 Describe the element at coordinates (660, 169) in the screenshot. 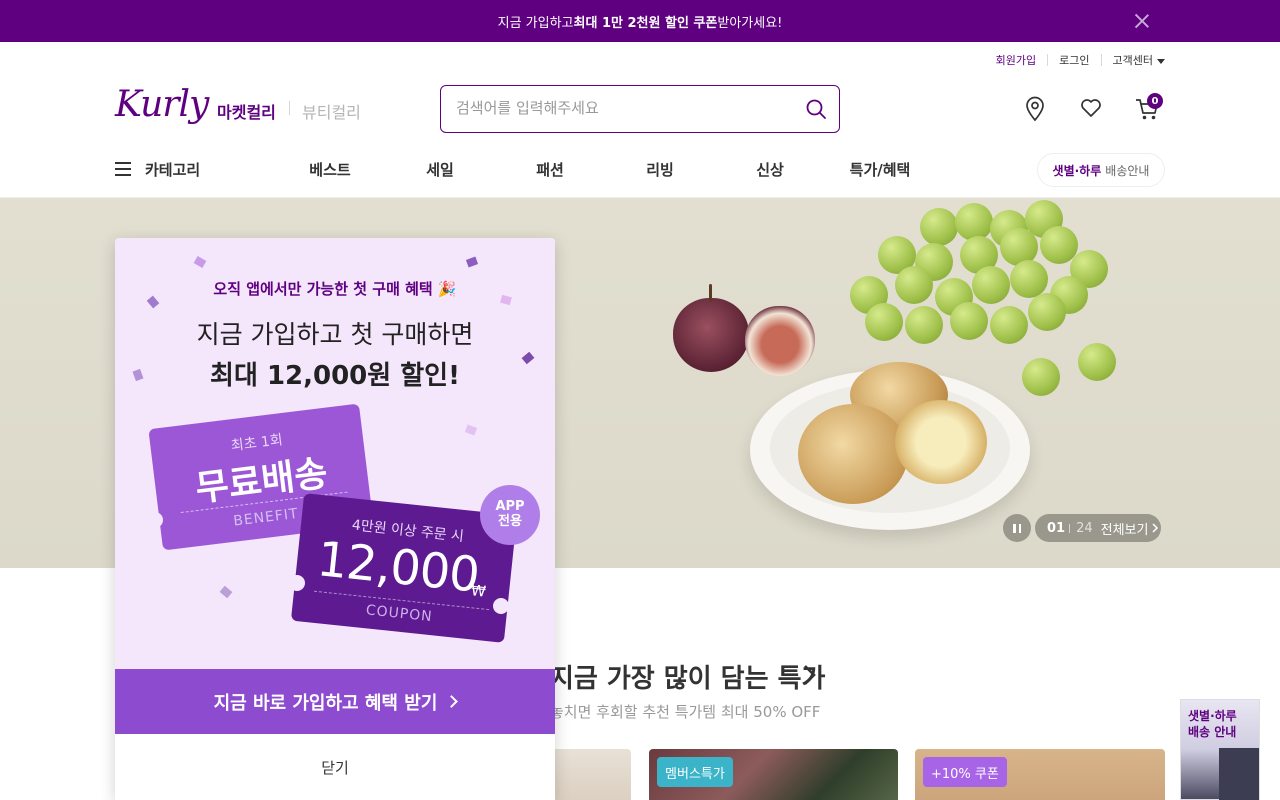

I see `nav-item-living: 리빙` at that location.